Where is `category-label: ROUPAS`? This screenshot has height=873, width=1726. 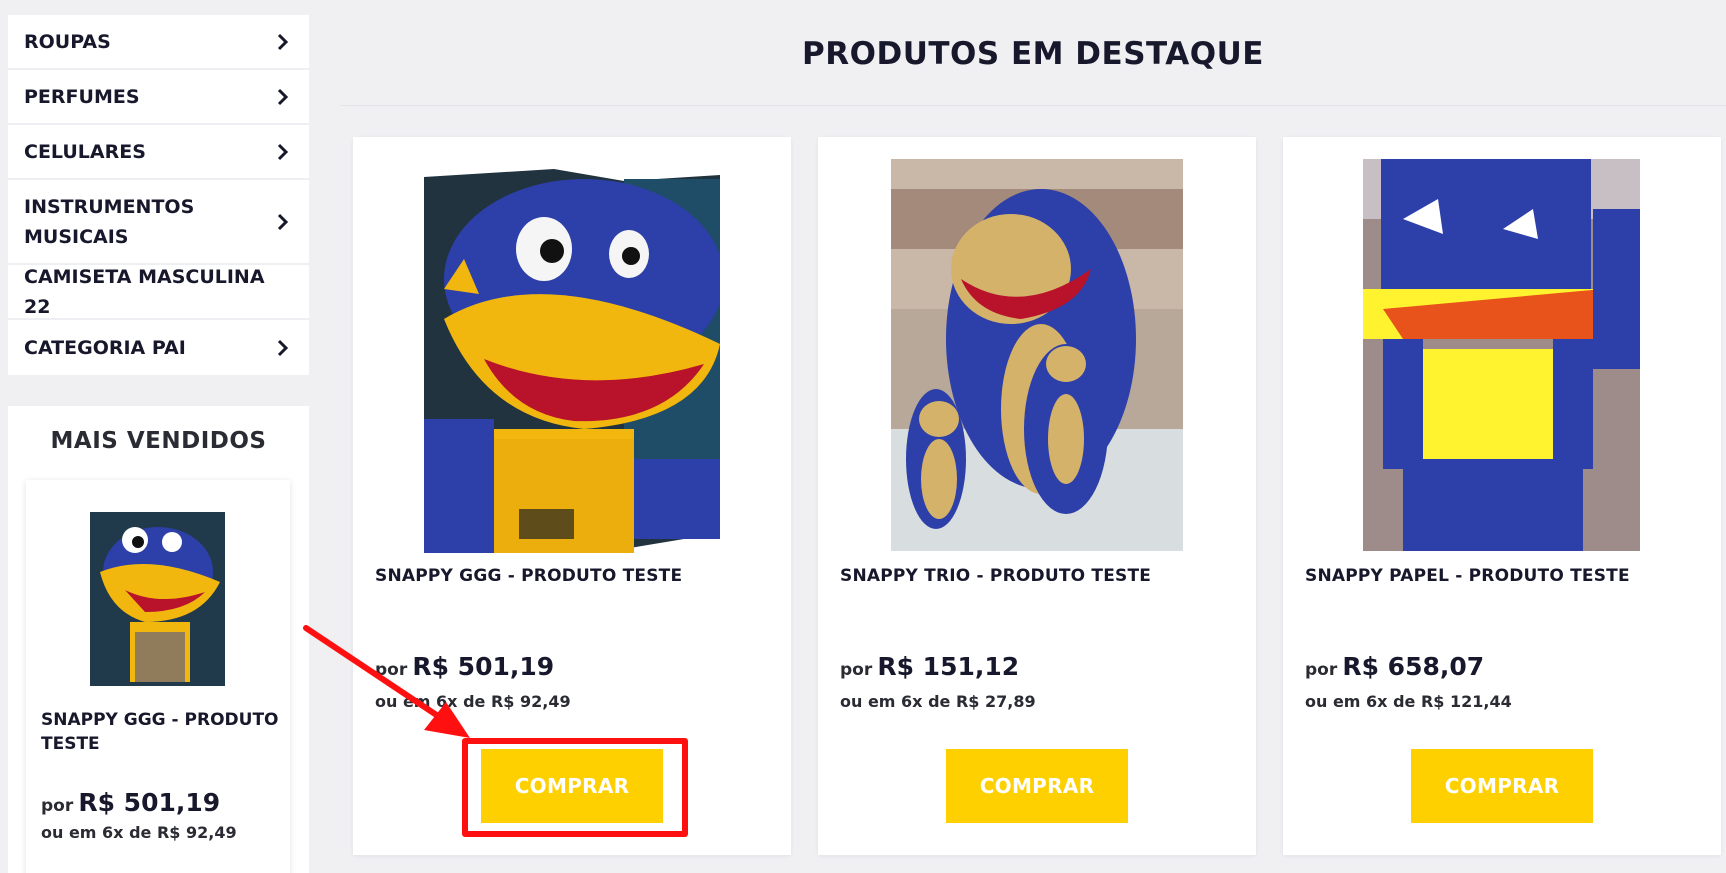
category-label: ROUPAS is located at coordinates (67, 41).